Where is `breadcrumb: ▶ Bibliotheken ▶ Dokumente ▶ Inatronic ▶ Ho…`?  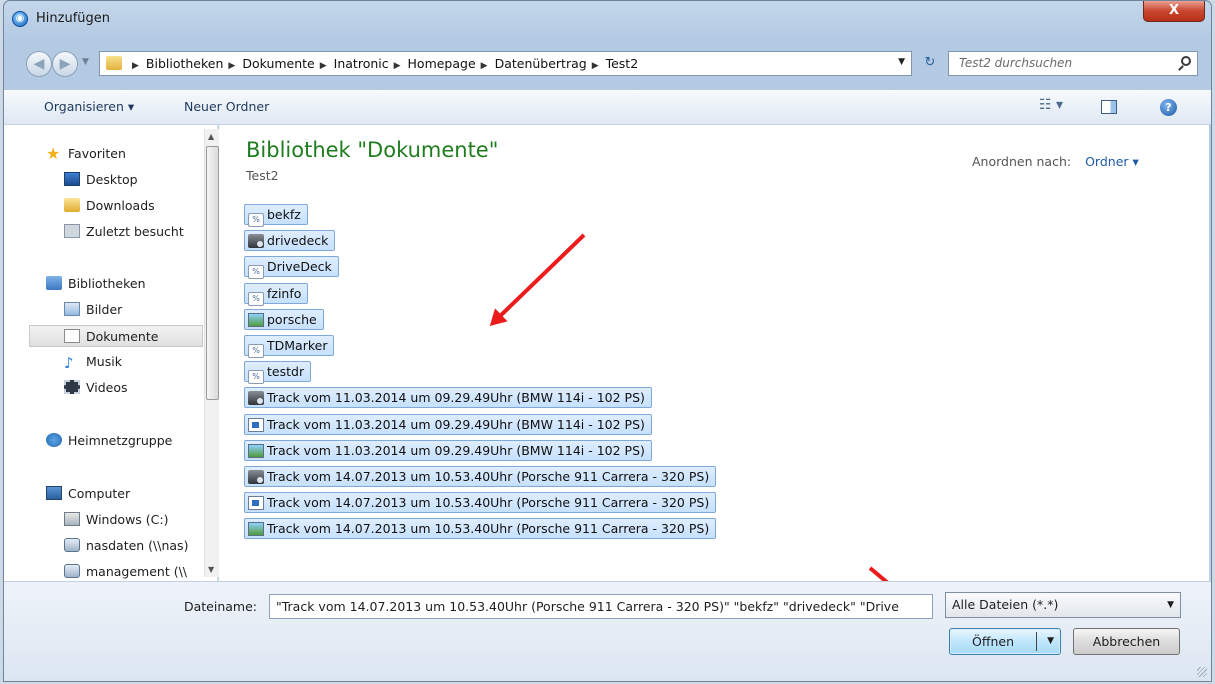 breadcrumb: ▶ Bibliotheken ▶ Dokumente ▶ Inatronic ▶ Ho… is located at coordinates (385, 63).